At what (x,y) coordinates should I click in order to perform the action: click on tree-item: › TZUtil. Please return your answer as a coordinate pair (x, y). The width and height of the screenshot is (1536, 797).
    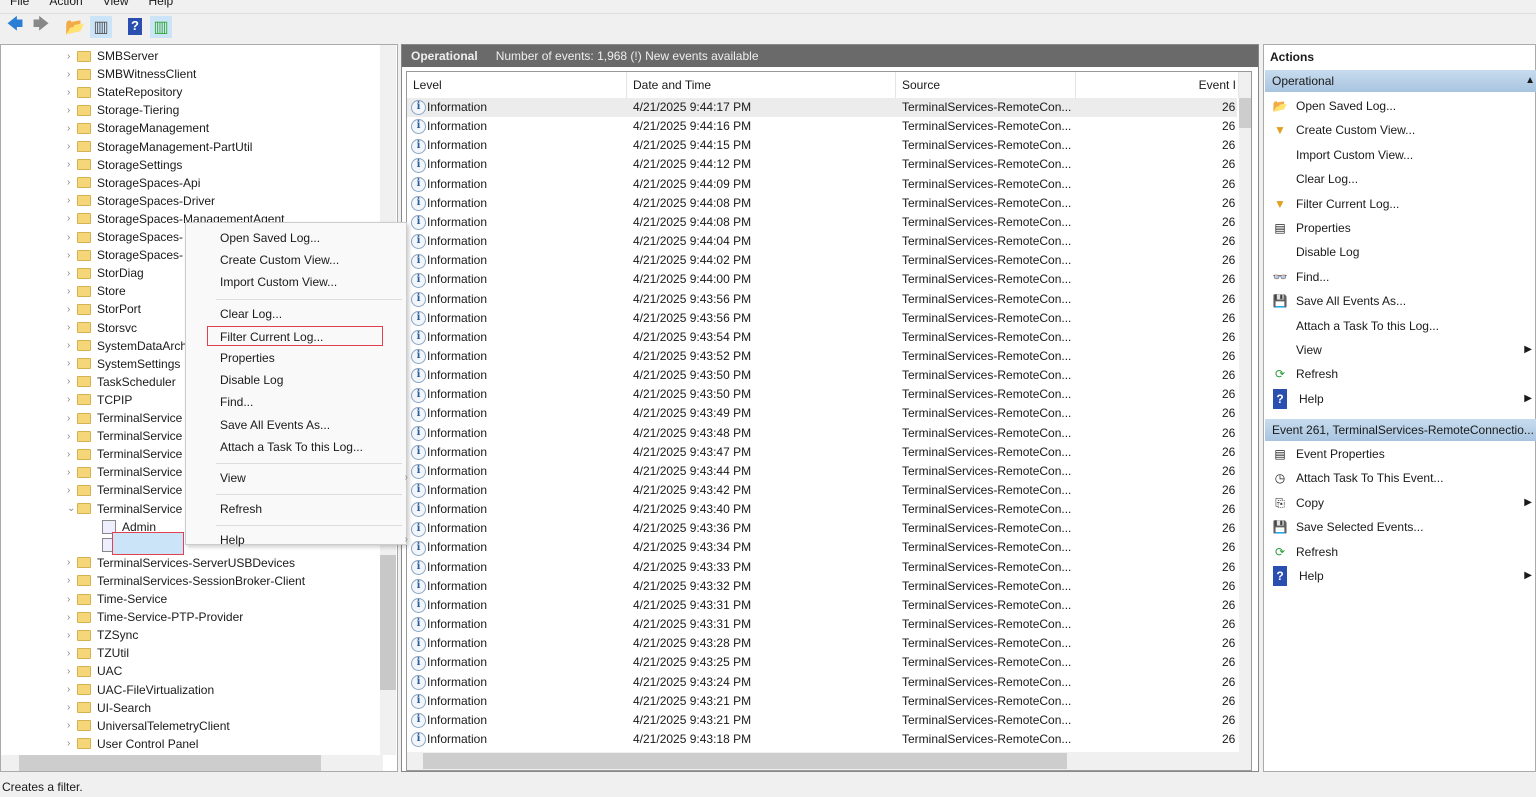
    Looking at the image, I should click on (98, 653).